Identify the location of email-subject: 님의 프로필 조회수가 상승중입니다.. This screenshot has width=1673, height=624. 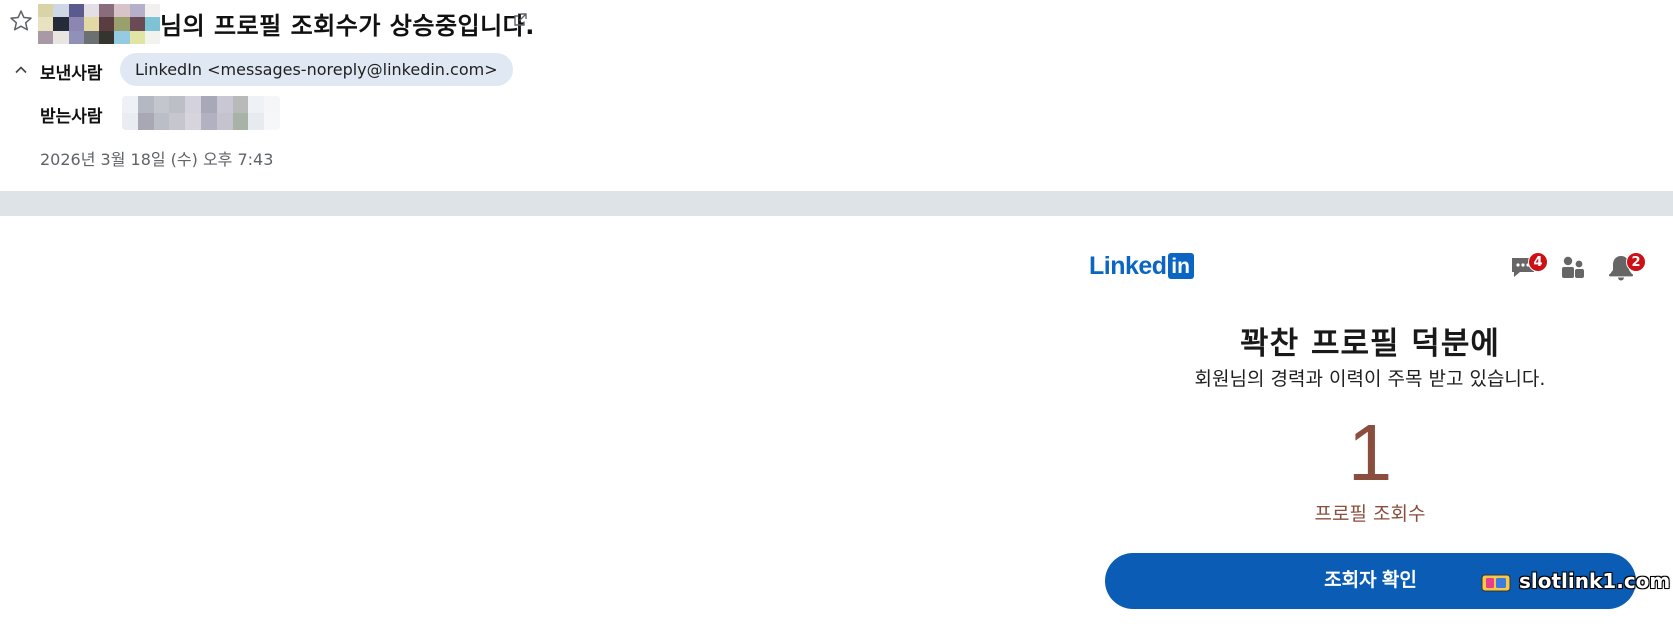
(347, 26).